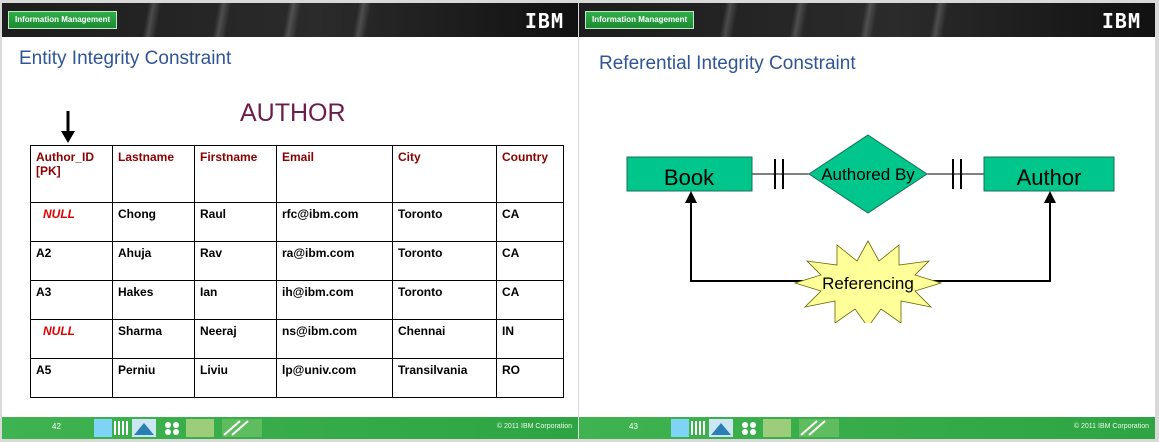 The height and width of the screenshot is (442, 1159). I want to click on book-entity-label: Book, so click(689, 177).